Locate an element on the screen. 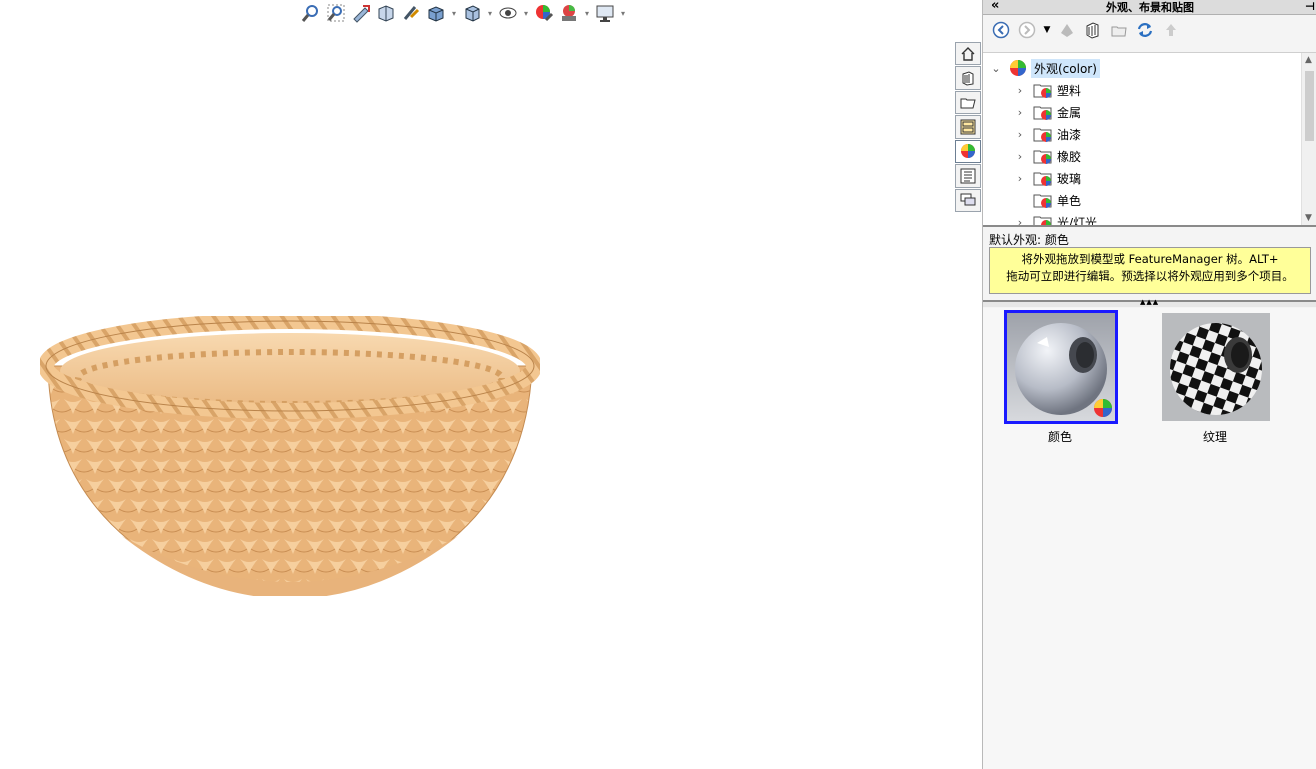  tree-item-label: 光/灯光 is located at coordinates (1077, 221).